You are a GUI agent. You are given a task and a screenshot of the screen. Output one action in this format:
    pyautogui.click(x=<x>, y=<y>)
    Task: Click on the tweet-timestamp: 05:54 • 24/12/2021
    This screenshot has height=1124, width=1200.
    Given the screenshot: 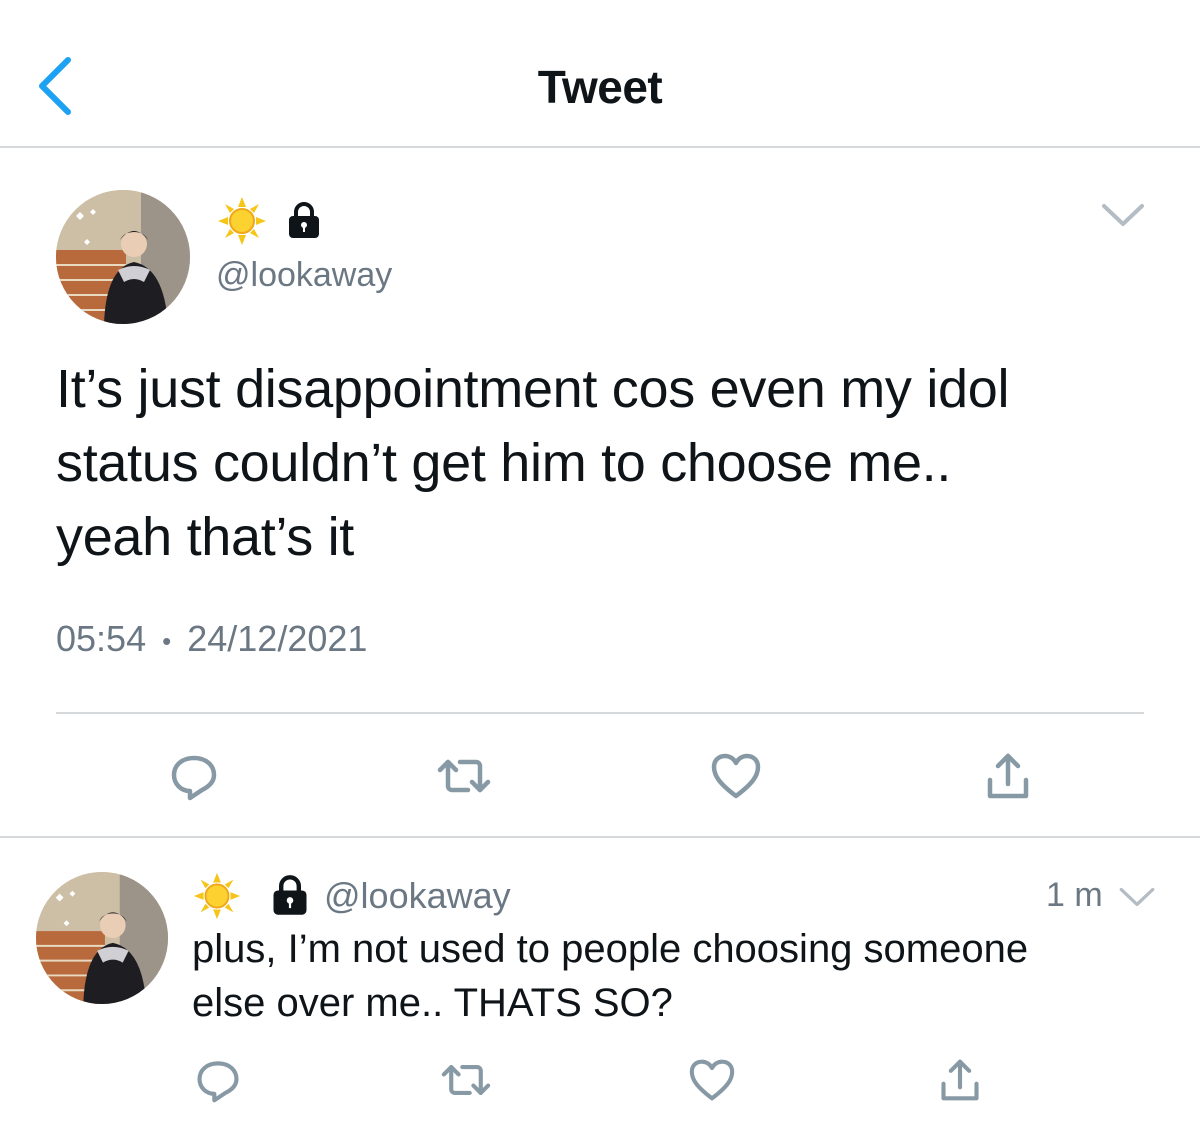 What is the action you would take?
    pyautogui.click(x=211, y=639)
    